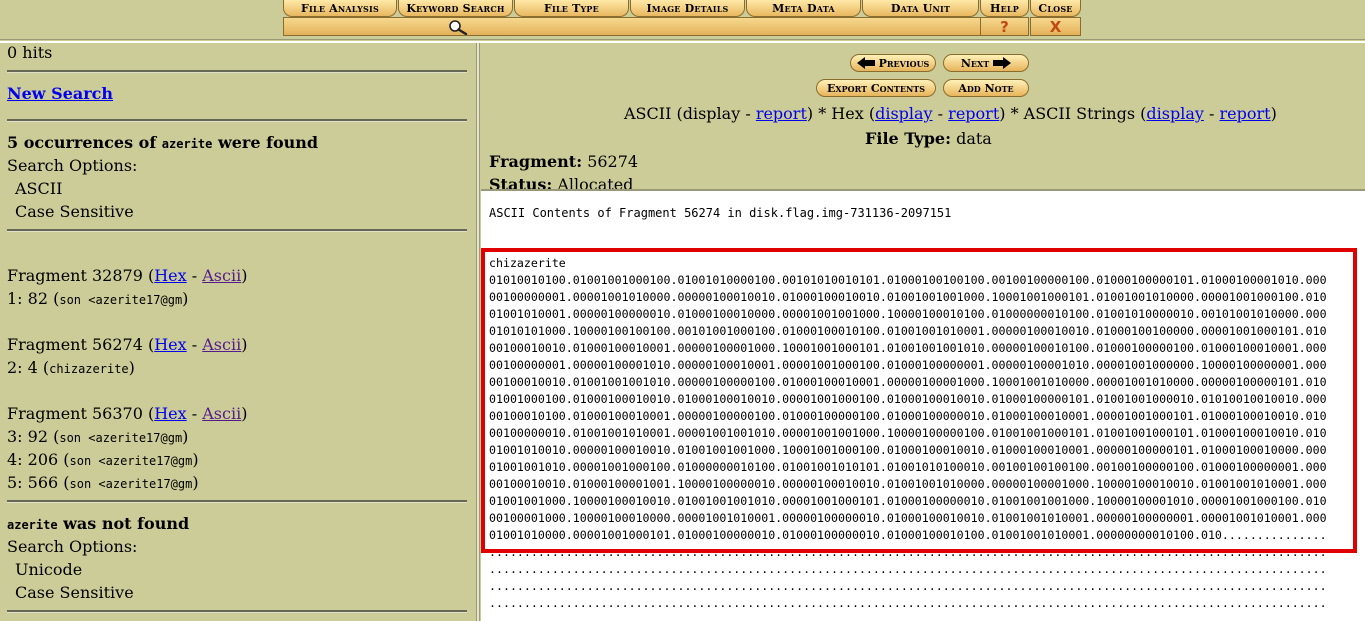  I want to click on hit-offset: 5: 566 (, so click(38, 482).